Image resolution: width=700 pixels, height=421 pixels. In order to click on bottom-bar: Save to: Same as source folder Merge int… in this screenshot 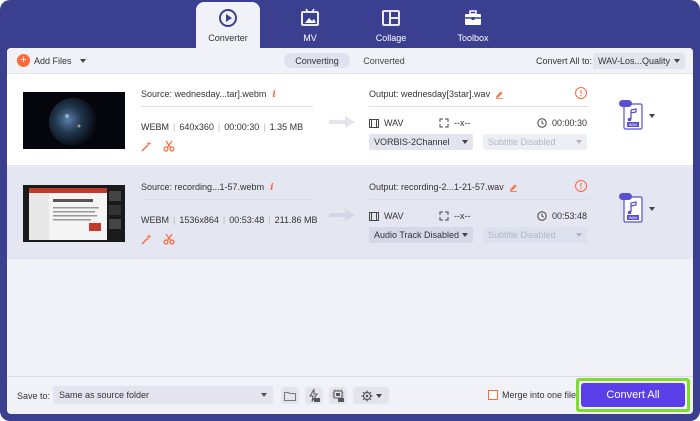, I will do `click(350, 395)`.